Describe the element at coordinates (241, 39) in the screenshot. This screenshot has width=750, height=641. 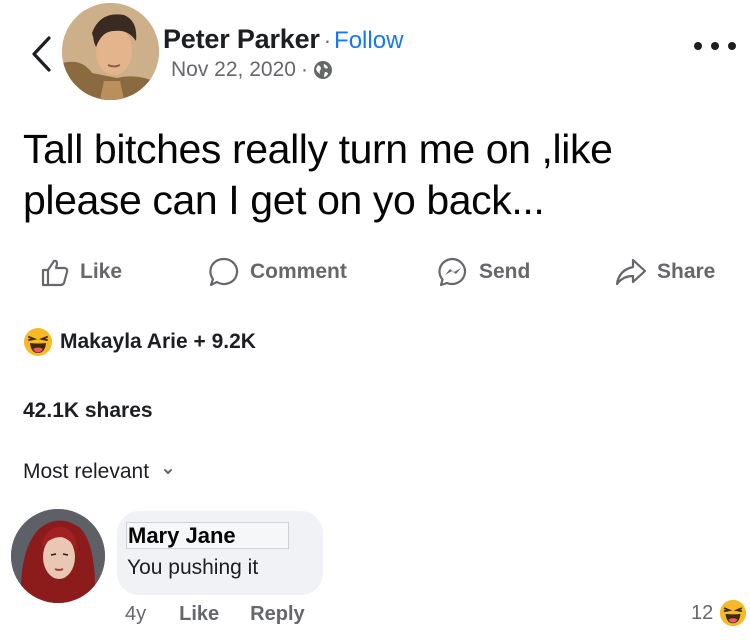
I see `author-name: Peter Parker` at that location.